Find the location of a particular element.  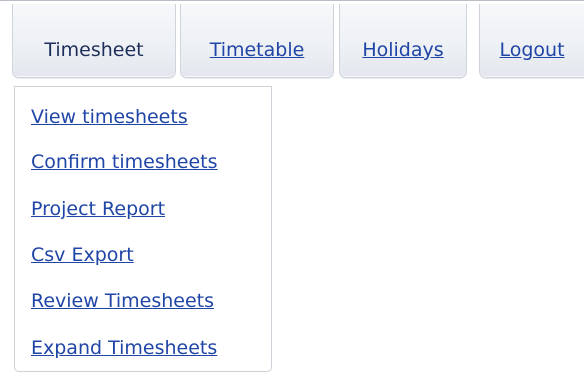

view-timesheets-link: View timesheets is located at coordinates (109, 117).